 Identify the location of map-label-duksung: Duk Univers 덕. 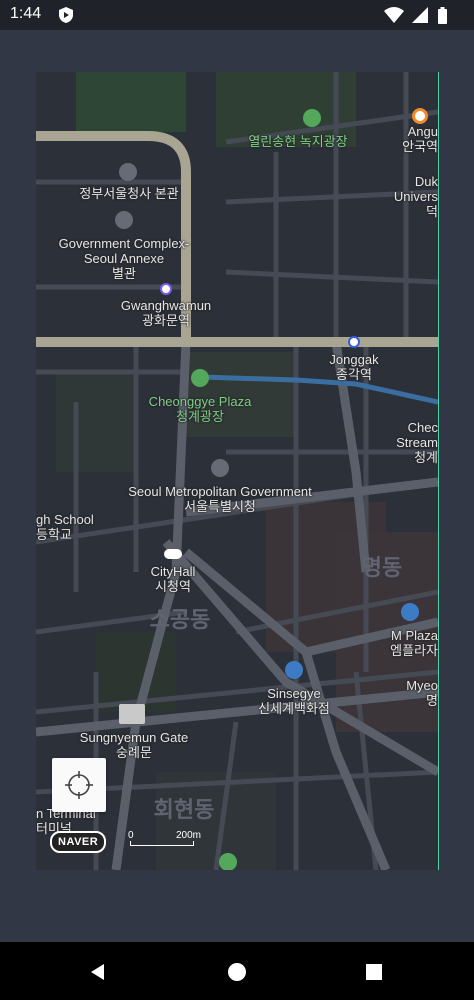
(416, 196).